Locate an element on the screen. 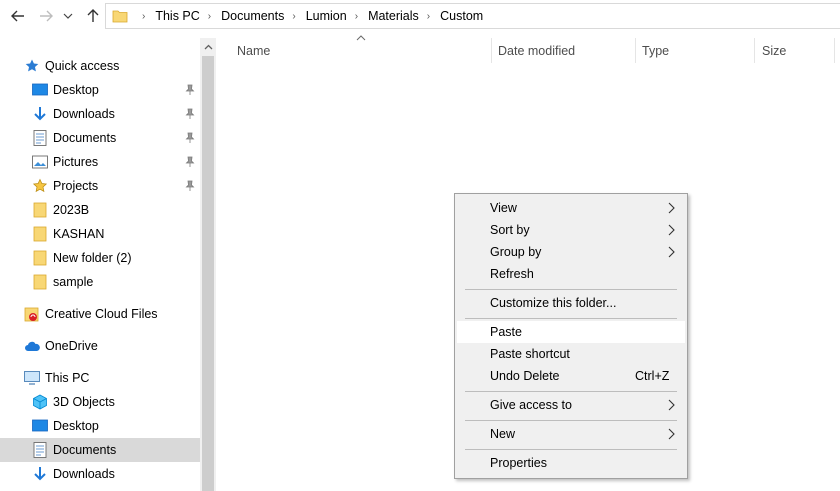  menu-item-sort-by: Sort by is located at coordinates (571, 230).